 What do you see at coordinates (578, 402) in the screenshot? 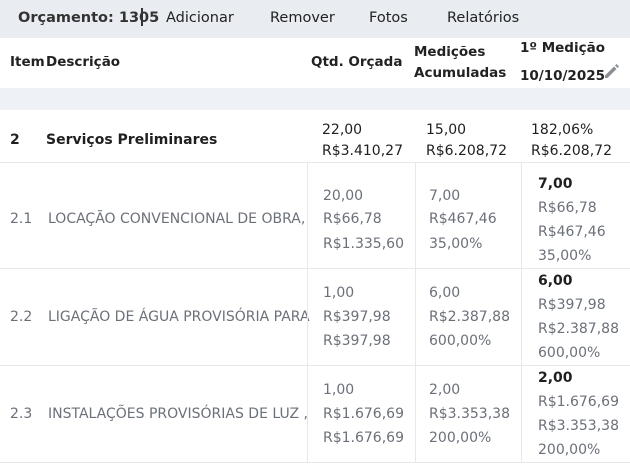
I see `row-measure-unit-price: R$1.676,69` at bounding box center [578, 402].